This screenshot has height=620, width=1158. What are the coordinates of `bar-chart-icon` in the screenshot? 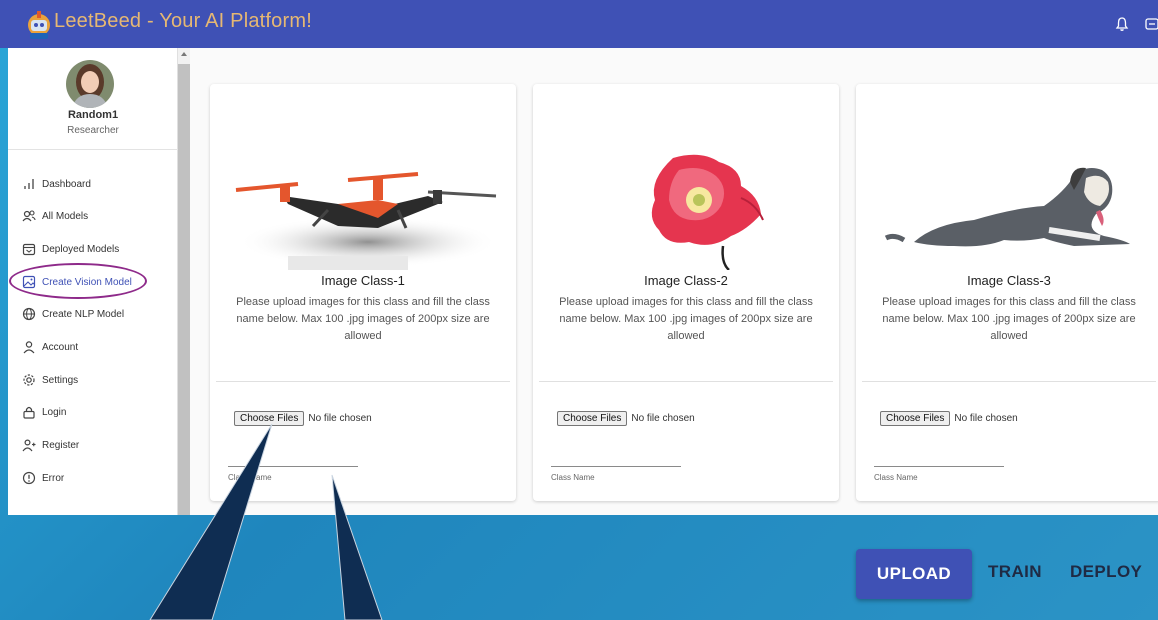 It's located at (29, 184).